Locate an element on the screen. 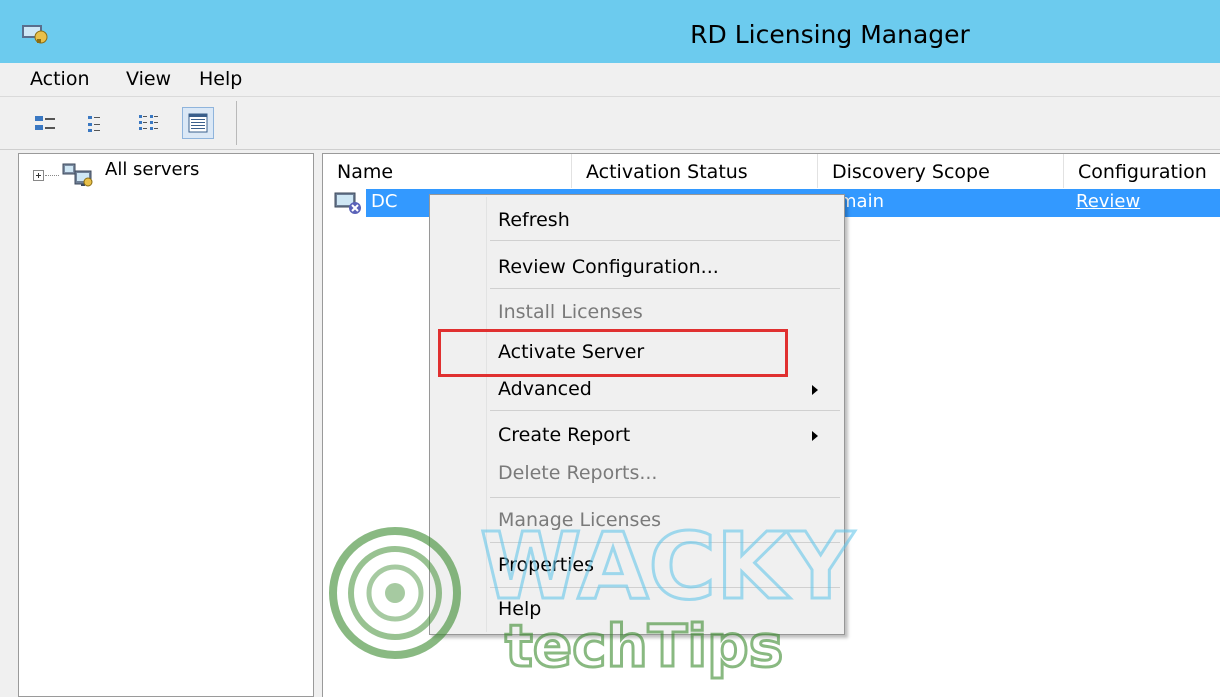  menu-view: View is located at coordinates (148, 79).